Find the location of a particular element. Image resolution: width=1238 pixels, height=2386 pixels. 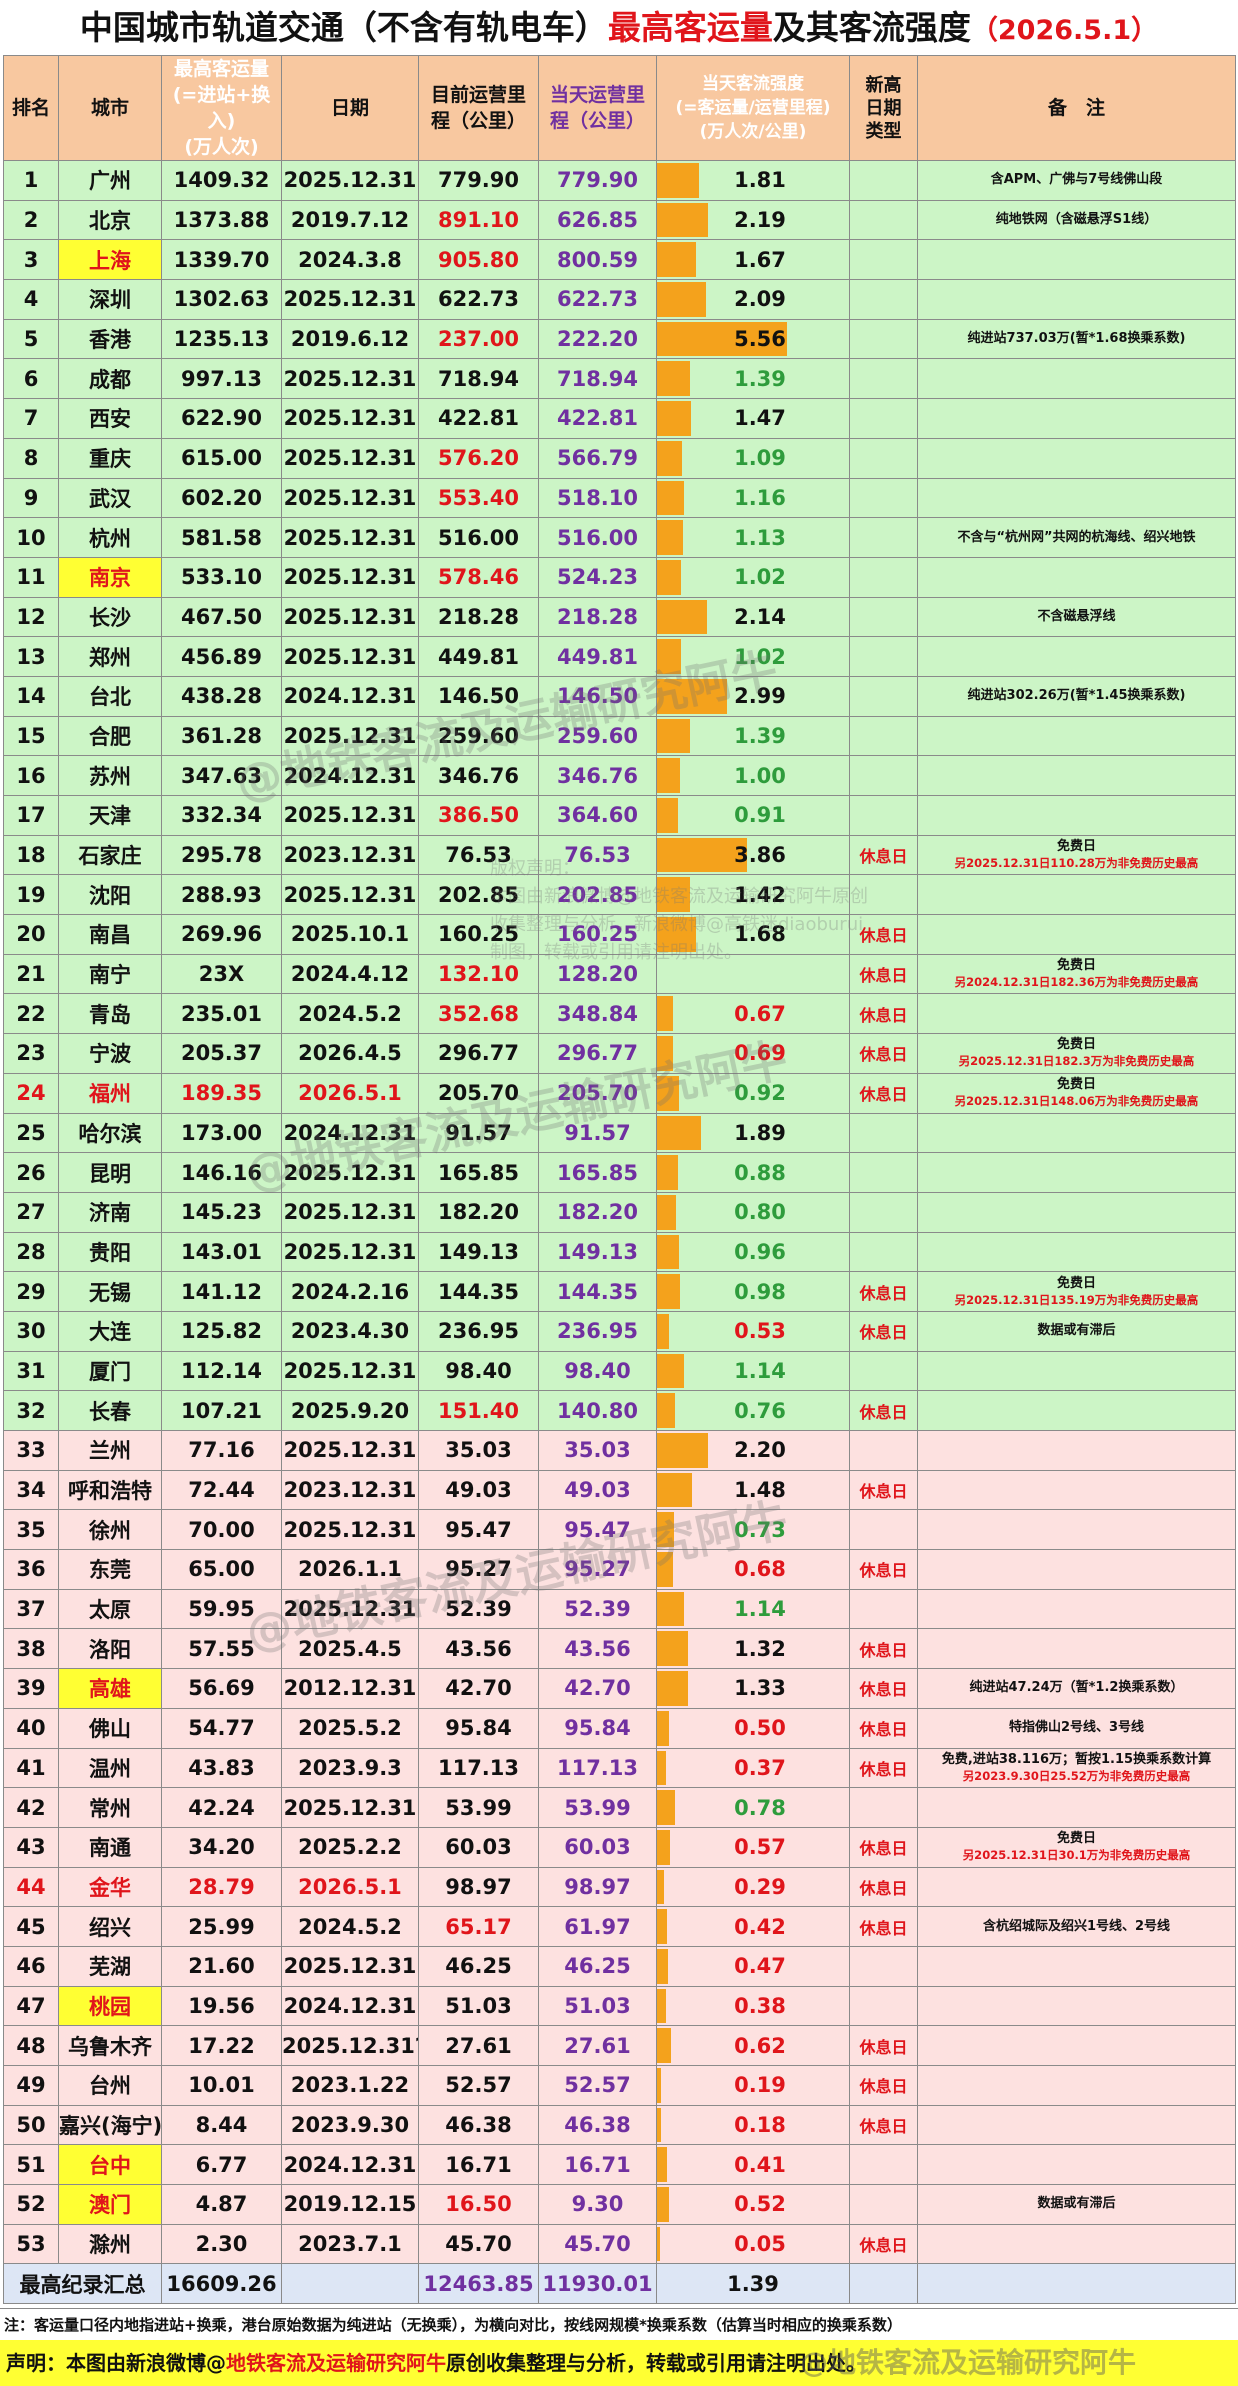

length-cell: 202.85 is located at coordinates (478, 895).